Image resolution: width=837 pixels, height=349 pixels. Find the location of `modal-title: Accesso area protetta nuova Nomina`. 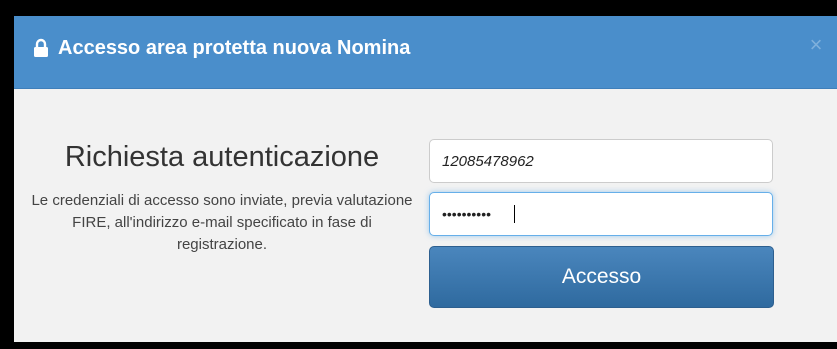

modal-title: Accesso area protetta nuova Nomina is located at coordinates (234, 48).